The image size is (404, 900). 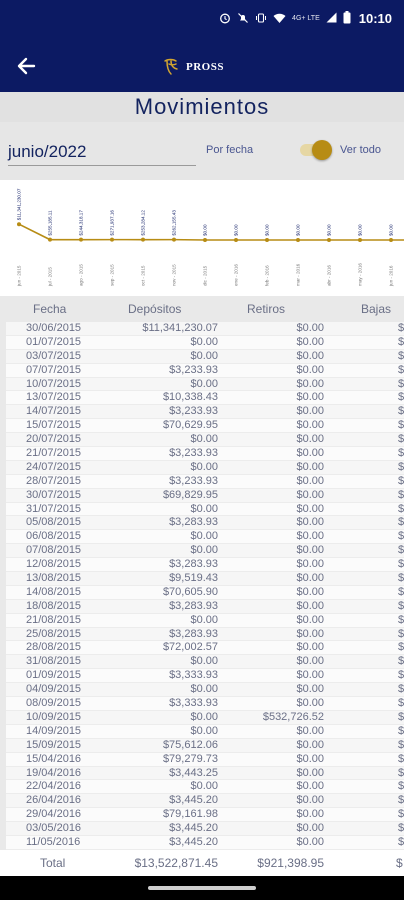 What do you see at coordinates (81, 223) in the screenshot?
I see `chart-data-label: $244,318.17` at bounding box center [81, 223].